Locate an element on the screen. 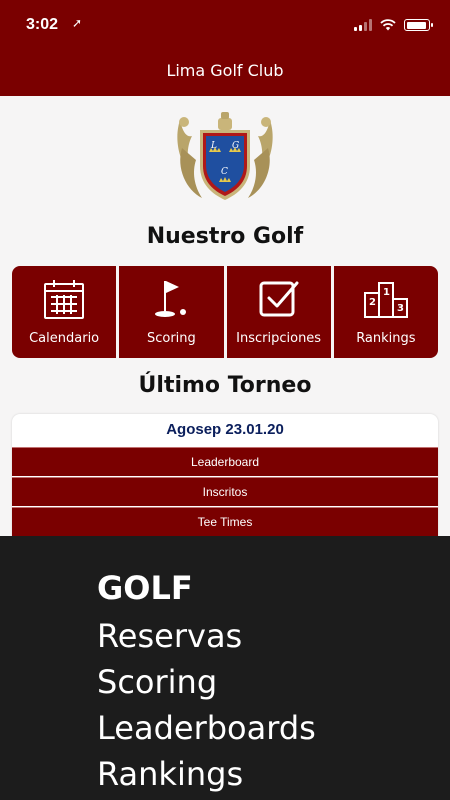 The image size is (450, 800). menu-label-rankings: Rankings is located at coordinates (386, 338).